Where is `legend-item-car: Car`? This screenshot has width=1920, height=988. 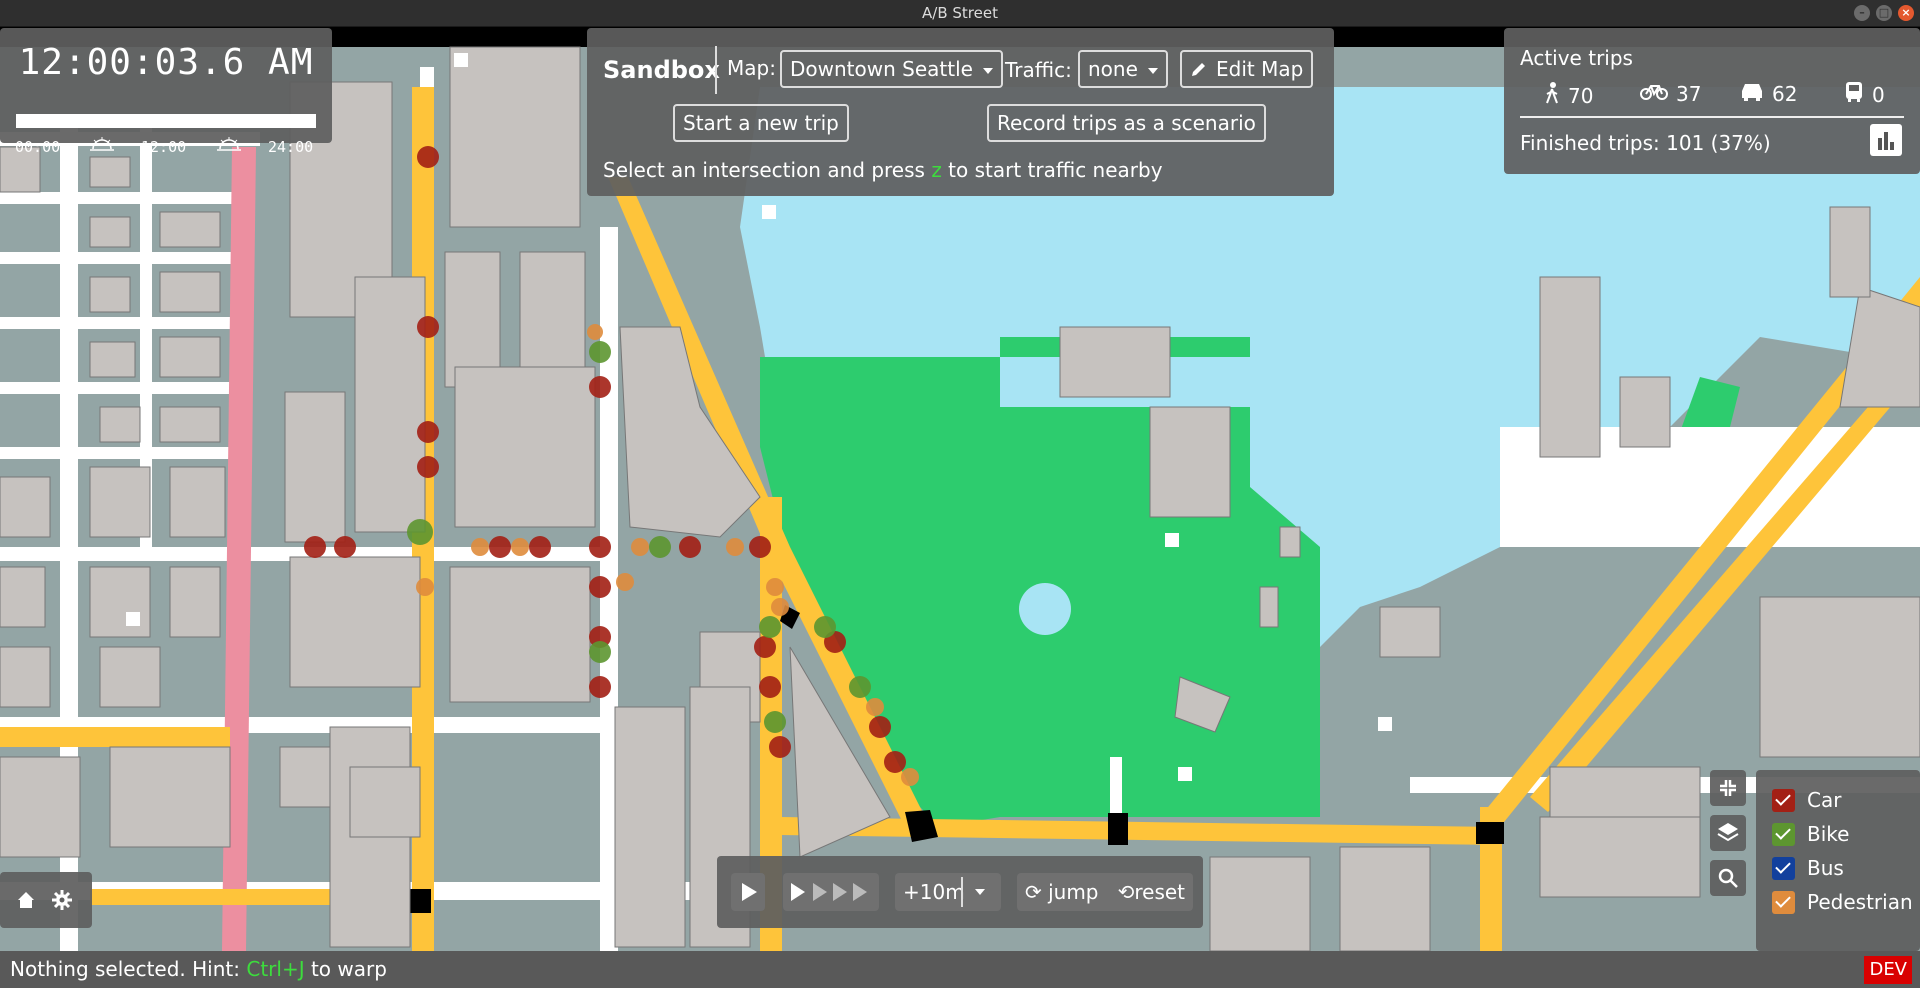
legend-item-car: Car is located at coordinates (1806, 800).